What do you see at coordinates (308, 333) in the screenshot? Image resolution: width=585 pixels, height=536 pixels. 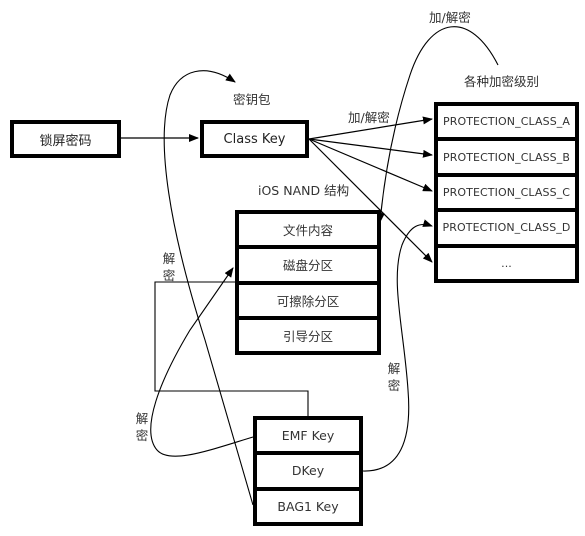 I see `nand-boot-partition: 引导分区` at bounding box center [308, 333].